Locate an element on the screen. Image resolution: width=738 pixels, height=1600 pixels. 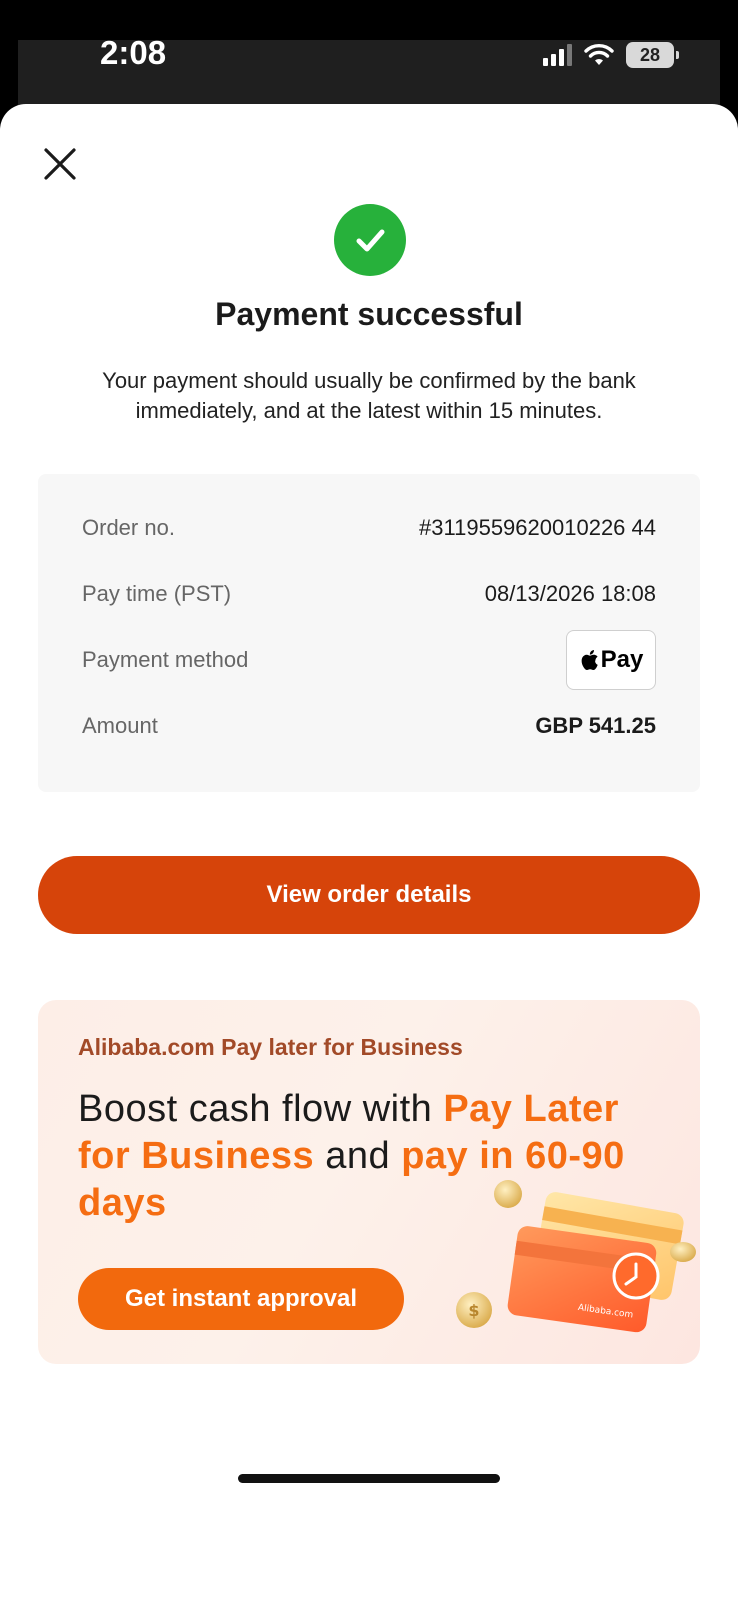
status-icons: 28 is located at coordinates (611, 55).